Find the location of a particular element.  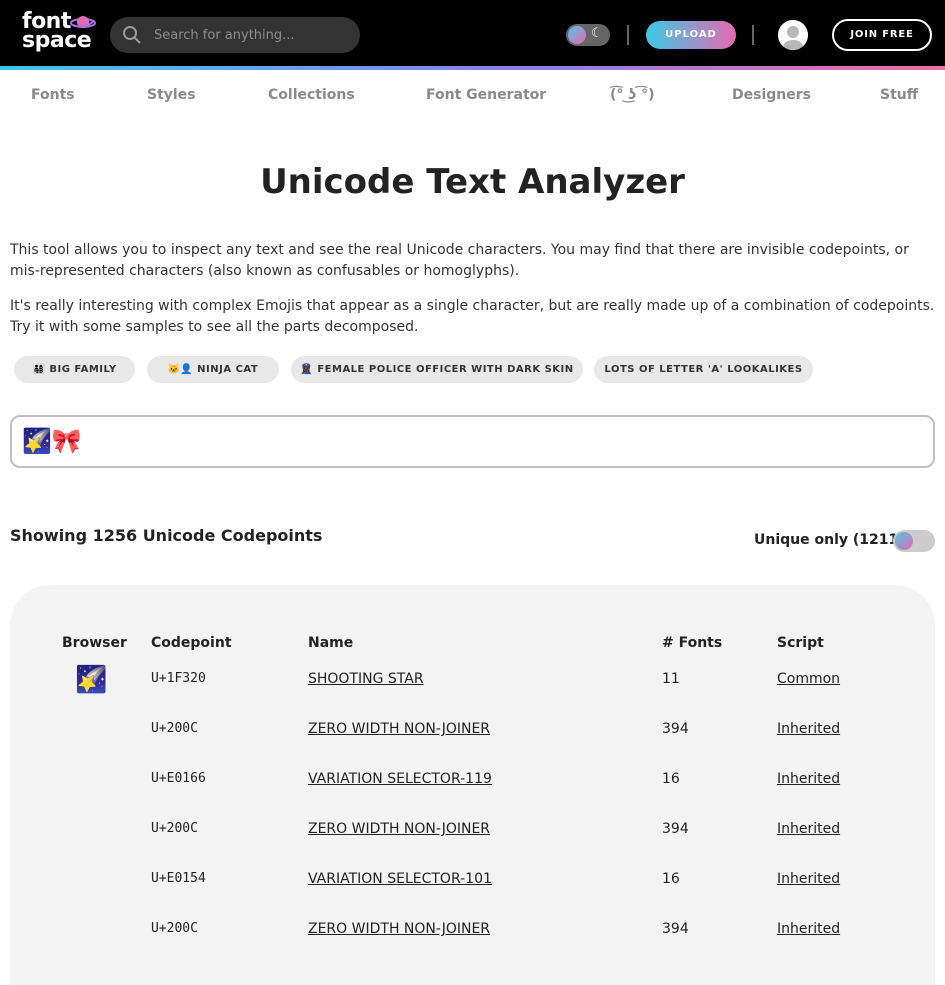

codepoint-cell: U+1F320 is located at coordinates (178, 678).